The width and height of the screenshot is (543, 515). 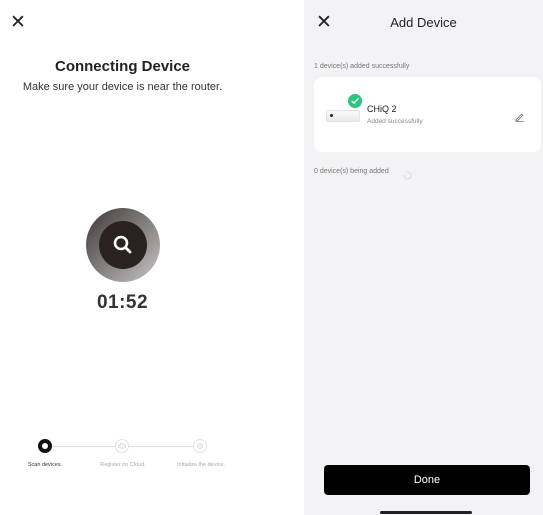 What do you see at coordinates (519, 118) in the screenshot?
I see `pencil-icon` at bounding box center [519, 118].